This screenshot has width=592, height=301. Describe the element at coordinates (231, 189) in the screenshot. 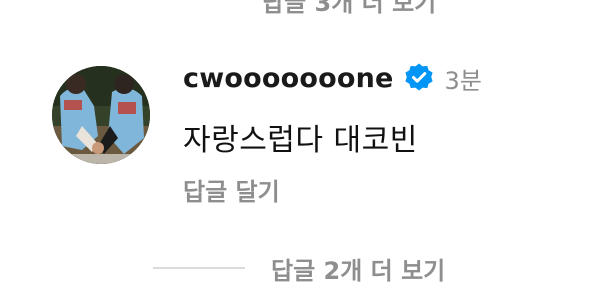

I see `reply-button: 답글 달기` at that location.